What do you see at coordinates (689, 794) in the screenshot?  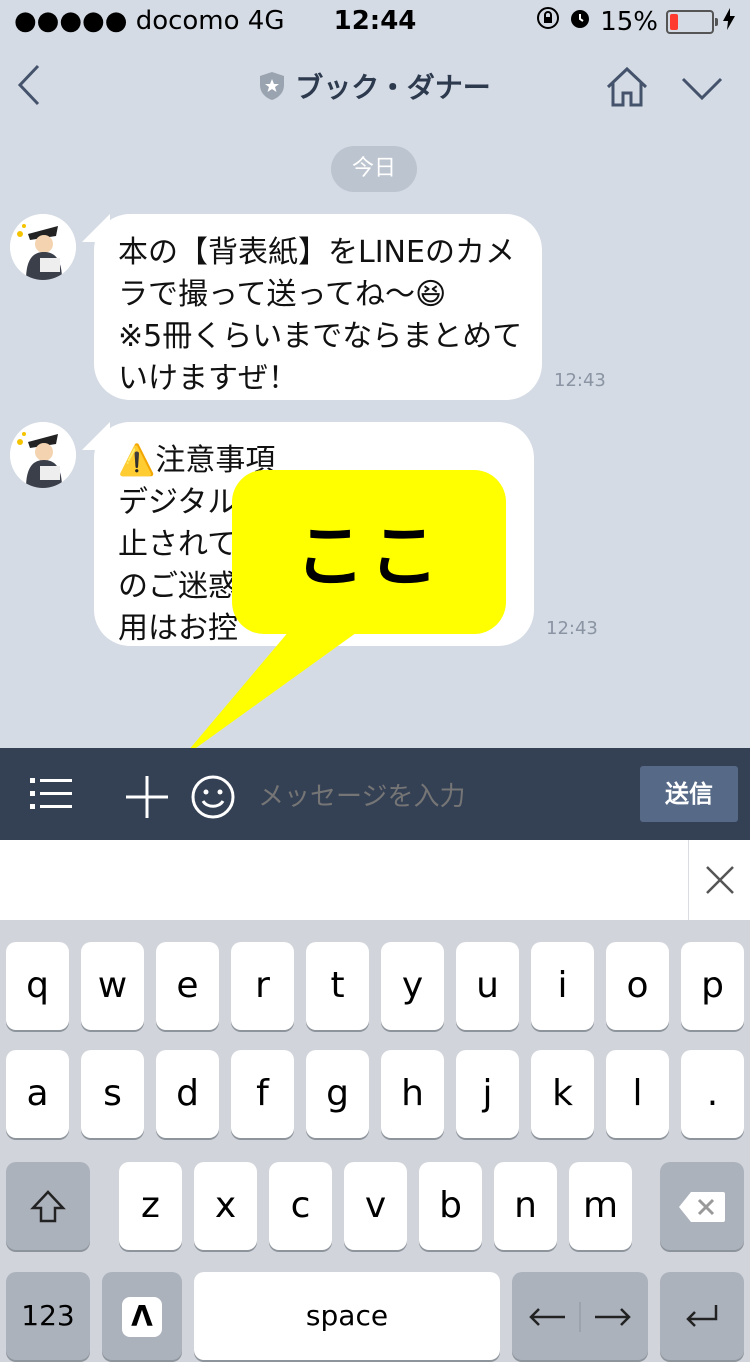 I see `send-button: 送信` at bounding box center [689, 794].